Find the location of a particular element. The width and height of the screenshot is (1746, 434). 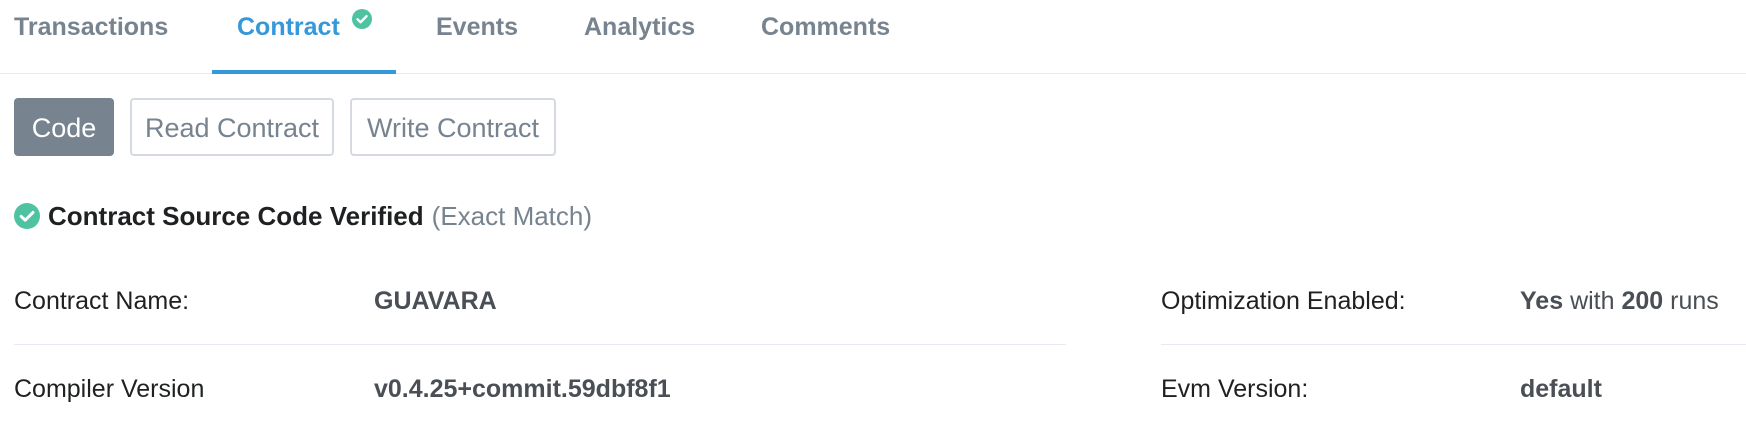

tab-events: Events is located at coordinates (477, 37).